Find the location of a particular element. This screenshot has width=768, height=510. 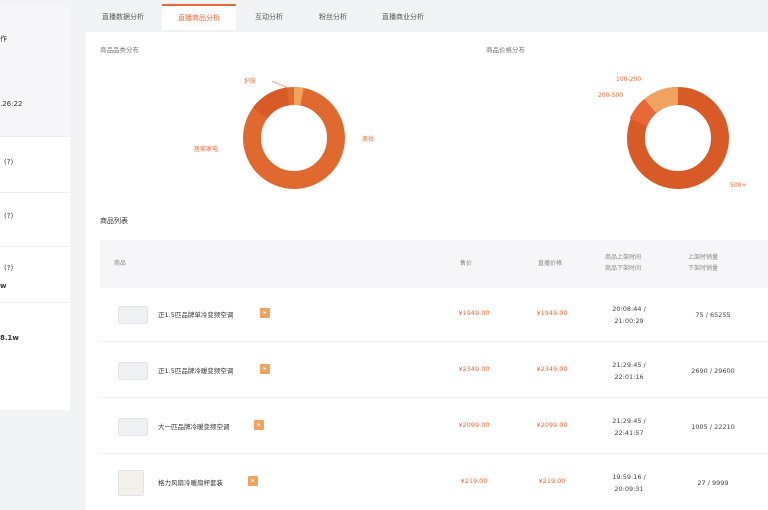

product-sales: 75 / 65255 is located at coordinates (713, 315).